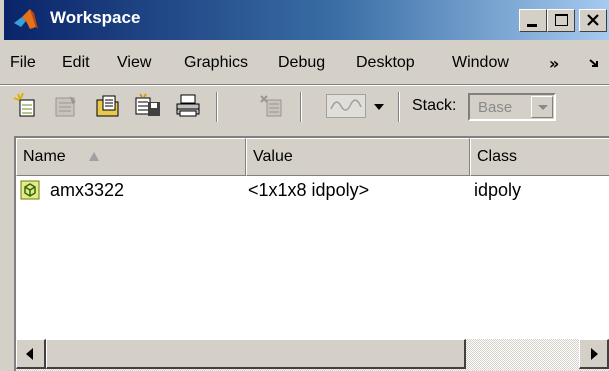 The width and height of the screenshot is (609, 371). I want to click on chevron-down-icon, so click(543, 107).